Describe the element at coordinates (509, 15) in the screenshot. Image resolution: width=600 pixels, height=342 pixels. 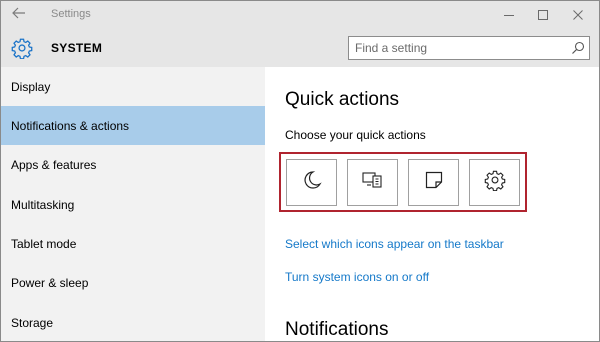
I see `minimize-button` at that location.